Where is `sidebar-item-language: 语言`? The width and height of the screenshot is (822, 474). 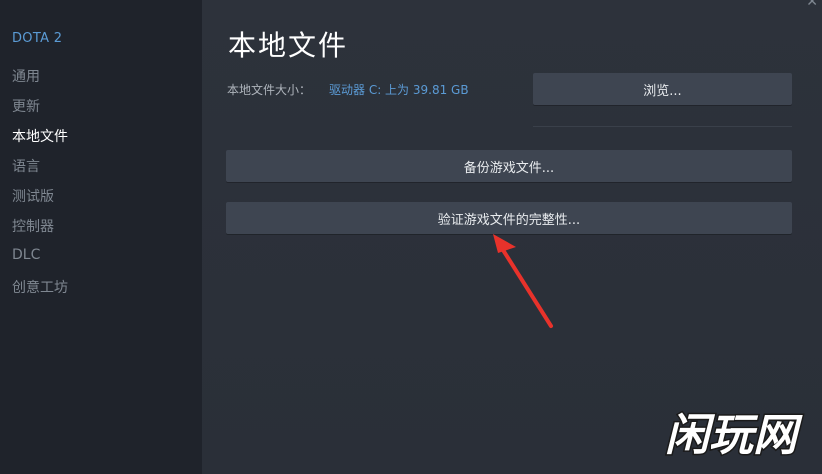 sidebar-item-language: 语言 is located at coordinates (26, 166).